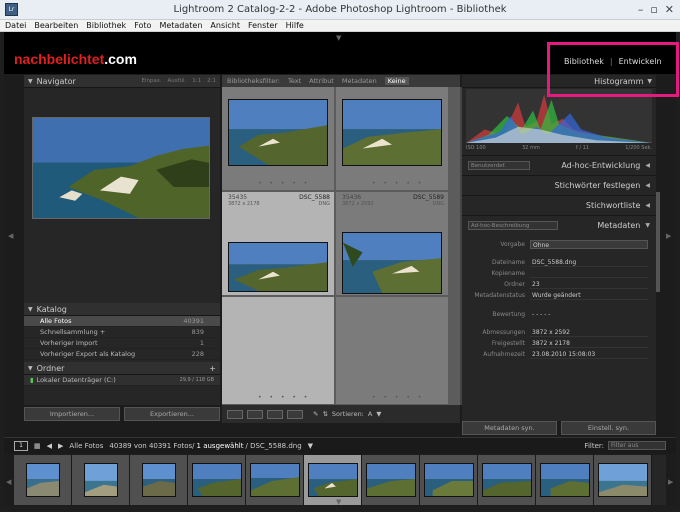  I want to click on grid-cell-selected: 35435 DSC_5588 3872 x 2178 DNG, so click(278, 244).